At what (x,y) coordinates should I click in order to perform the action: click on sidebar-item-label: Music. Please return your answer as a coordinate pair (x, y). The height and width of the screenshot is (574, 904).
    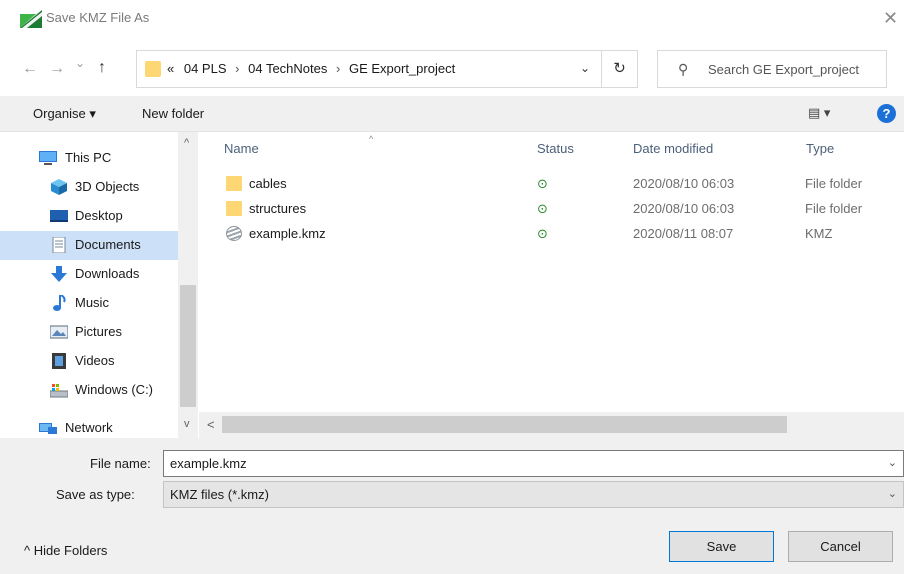
    Looking at the image, I should click on (92, 302).